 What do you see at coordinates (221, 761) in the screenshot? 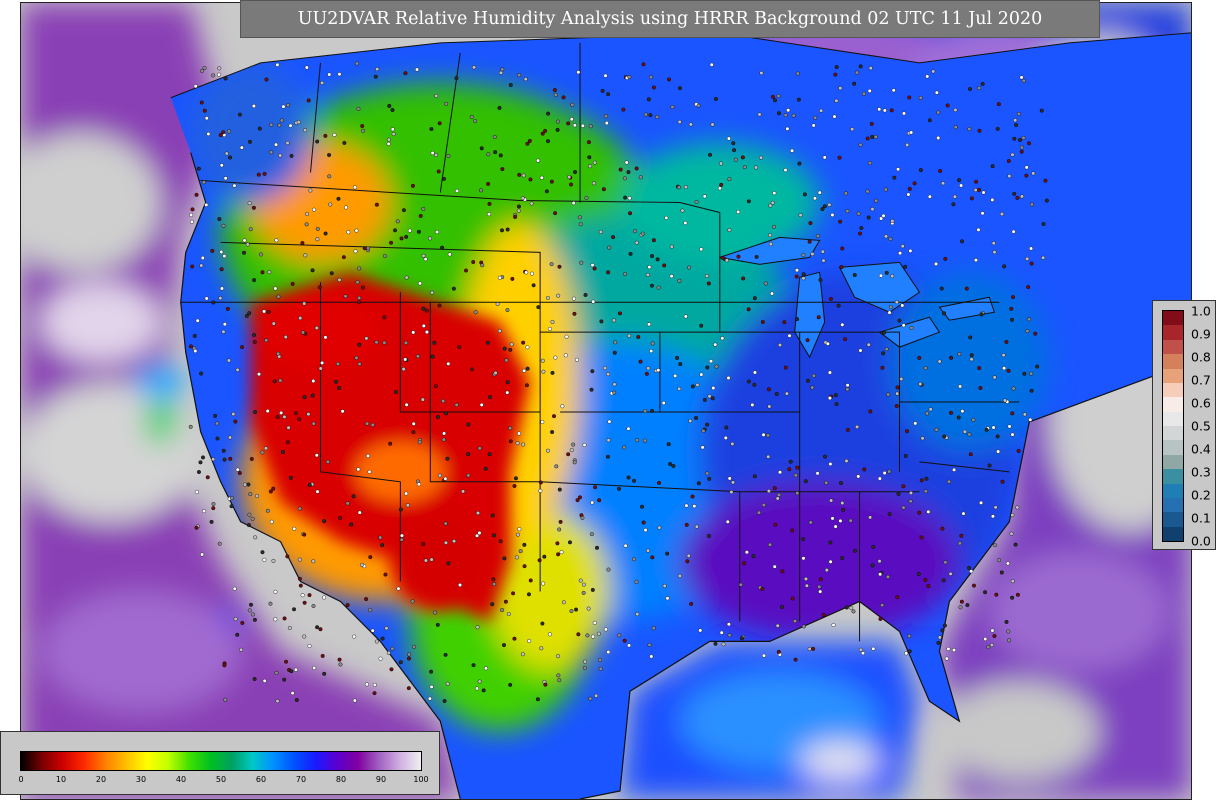
I see `bottom-colorbar-strip` at bounding box center [221, 761].